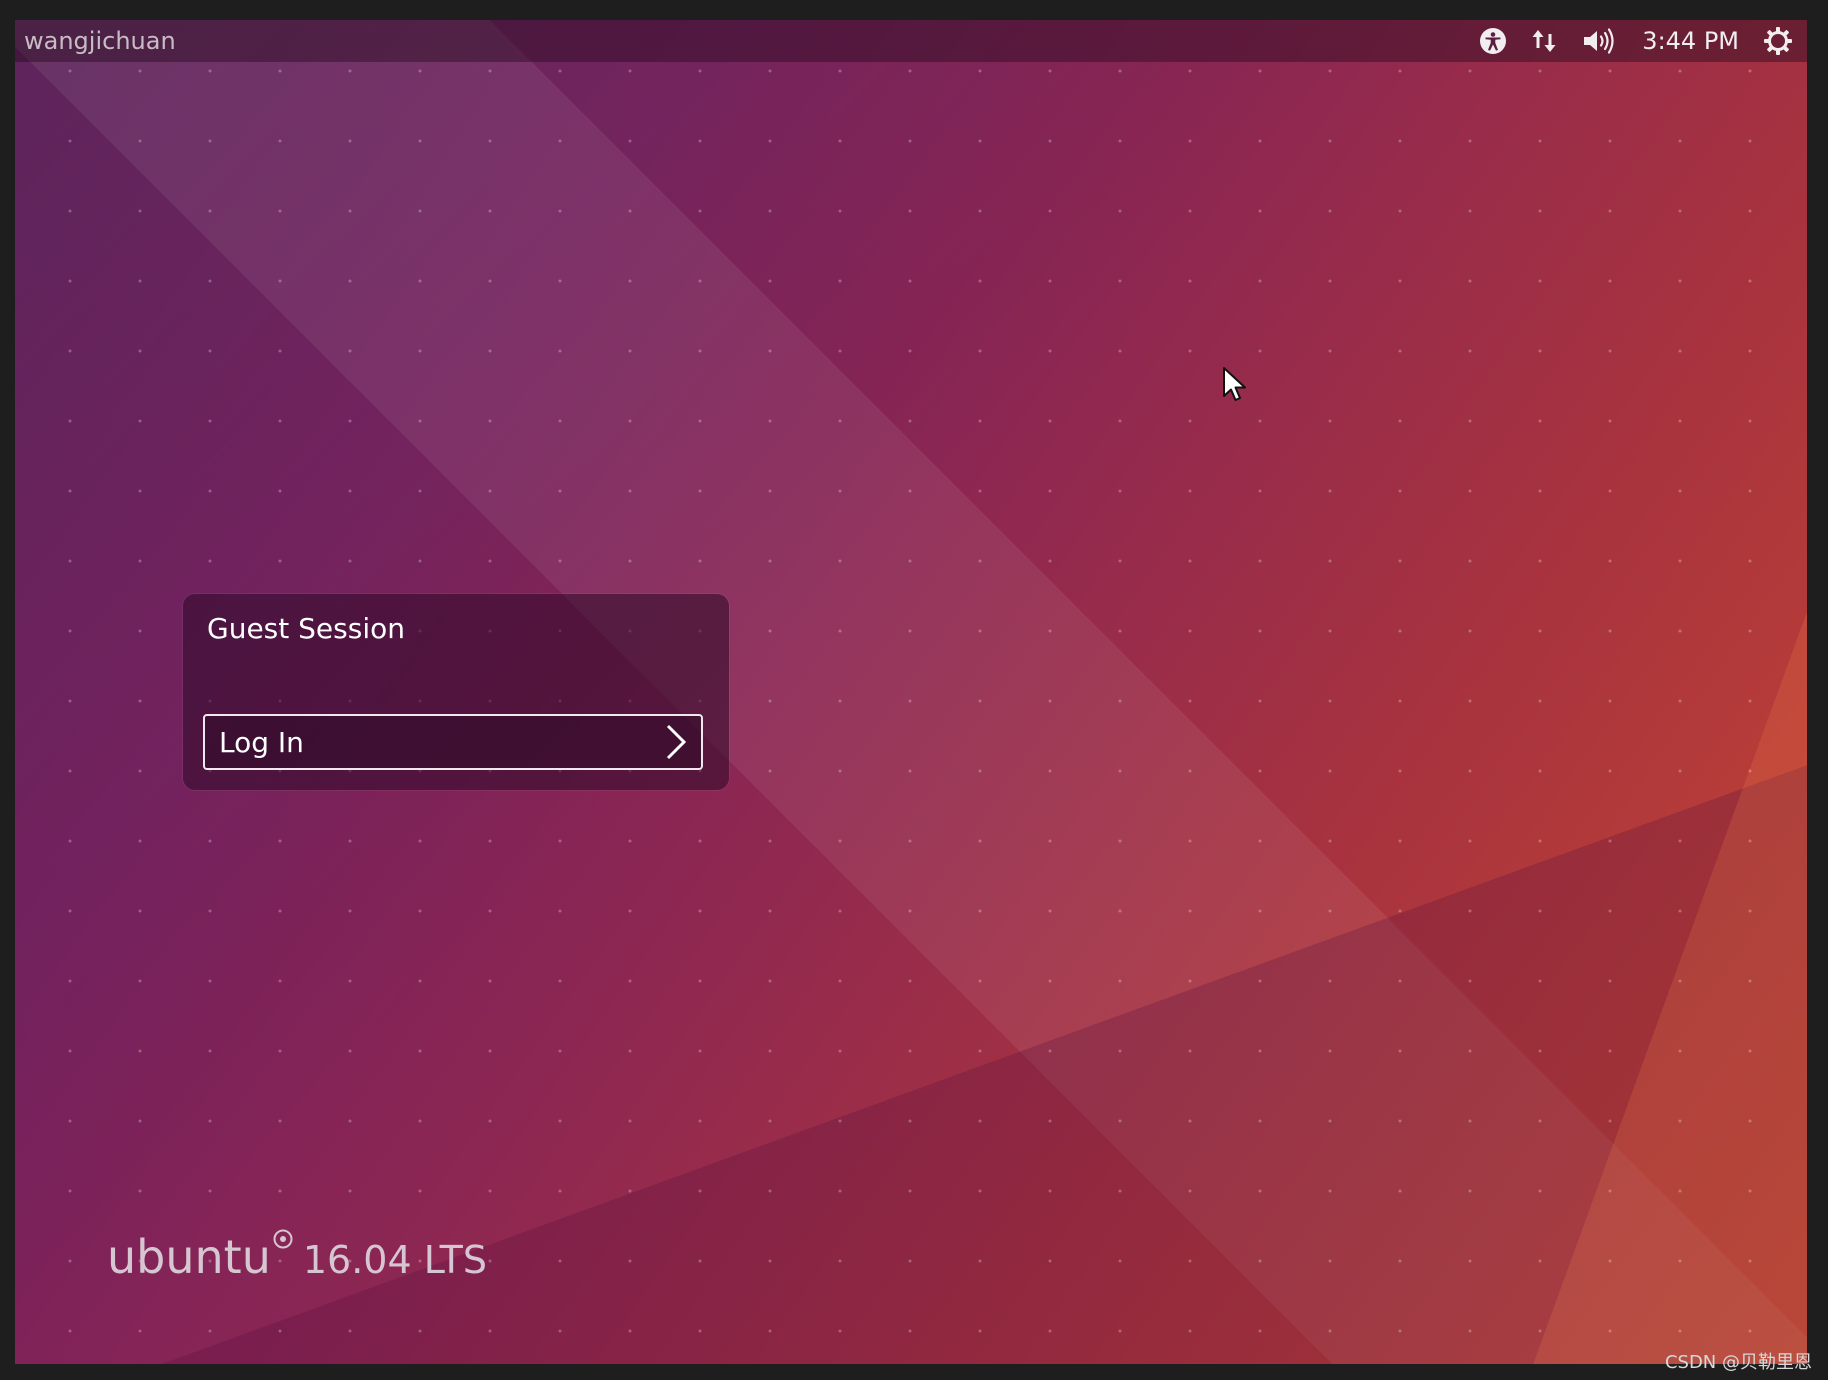 The image size is (1828, 1380). What do you see at coordinates (1738, 1362) in the screenshot?
I see `watermark-label: CSDN @贝勒里恩` at bounding box center [1738, 1362].